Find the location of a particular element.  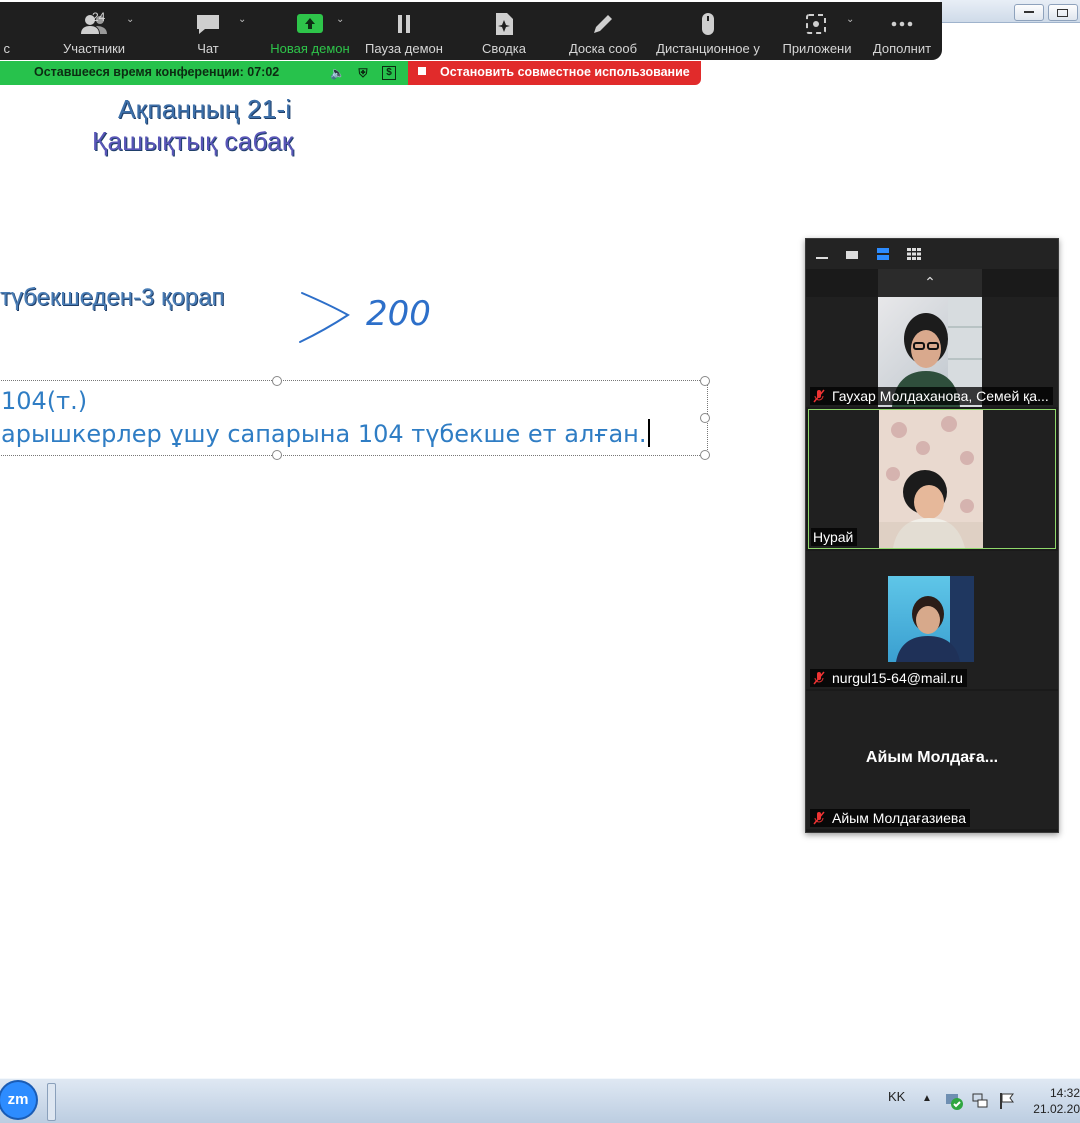

minimize-view-icon is located at coordinates (822, 254).